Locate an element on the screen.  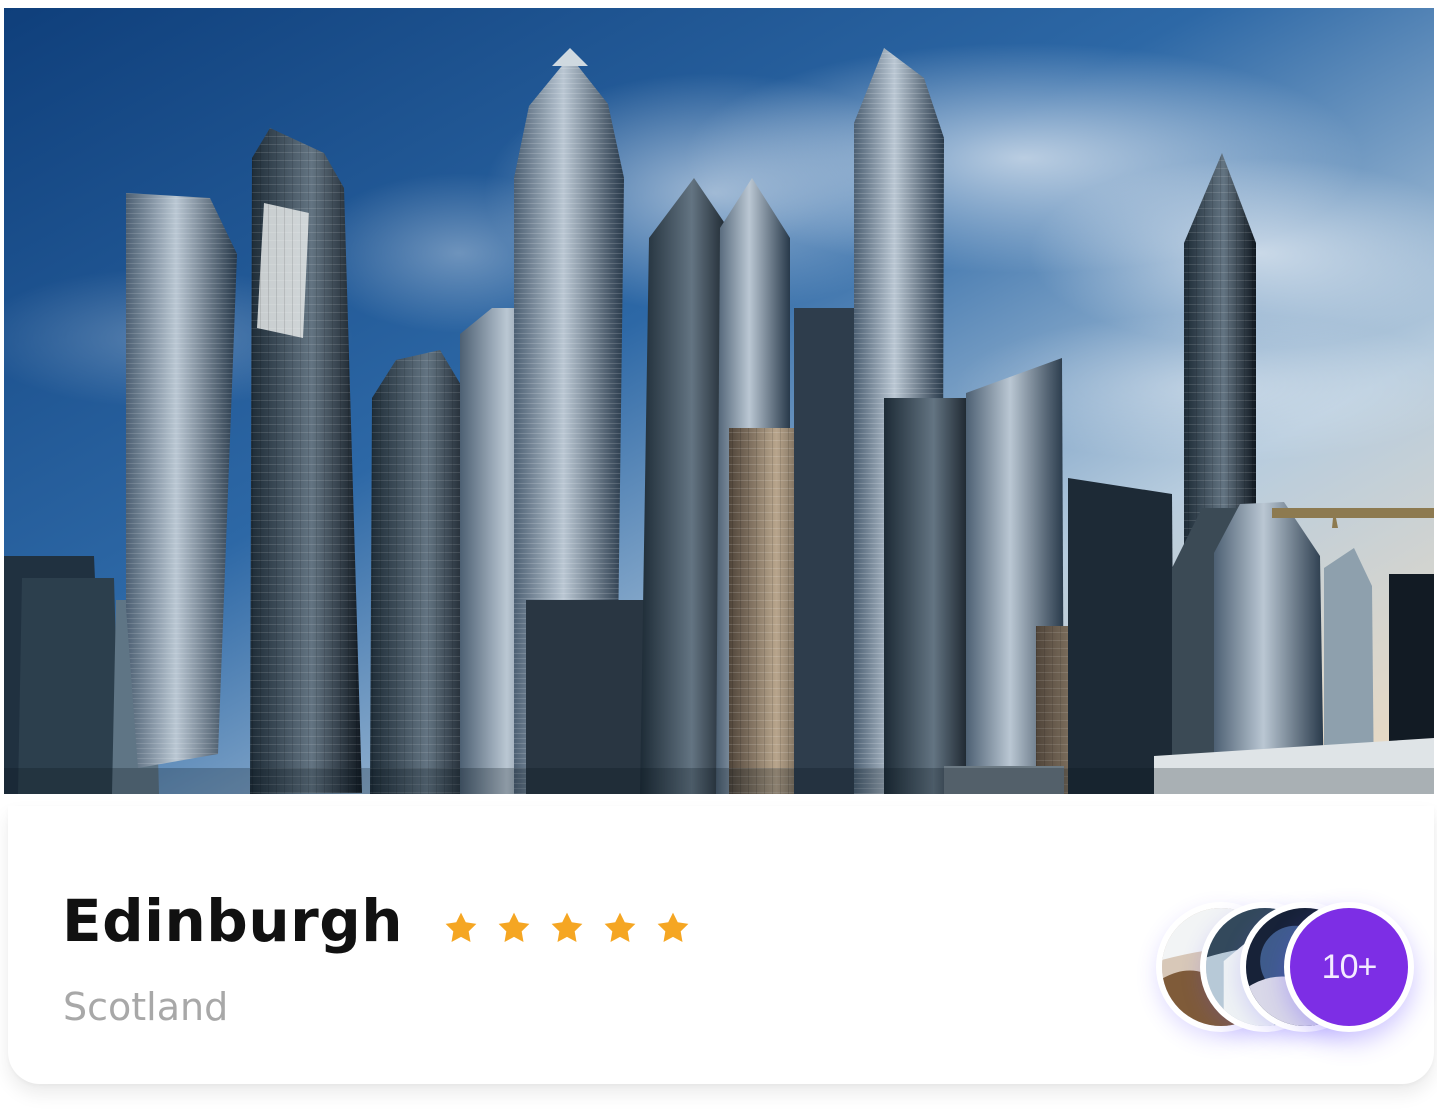
destination-country: Scotland is located at coordinates (146, 1007).